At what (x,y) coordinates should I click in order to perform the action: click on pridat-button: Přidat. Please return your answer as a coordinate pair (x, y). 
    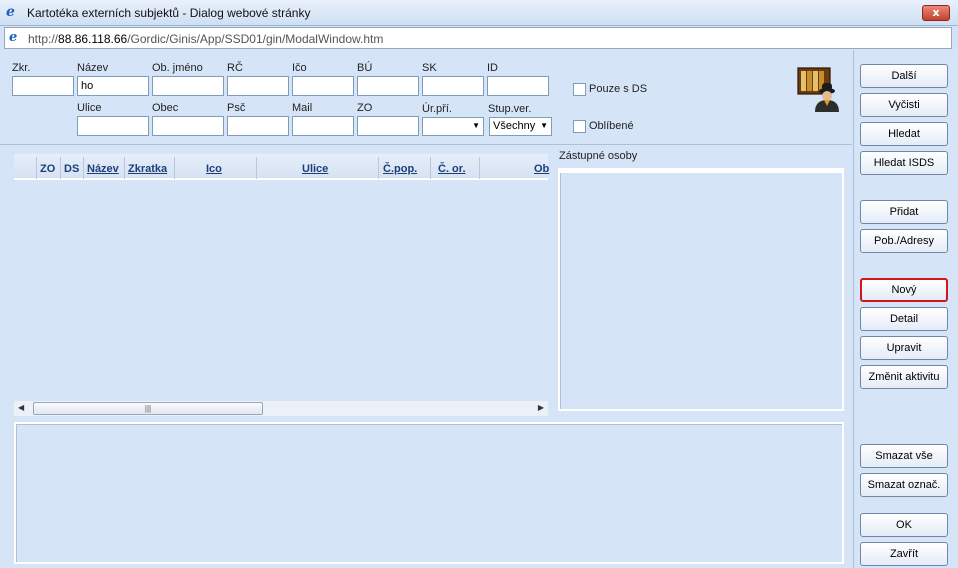
    Looking at the image, I should click on (904, 212).